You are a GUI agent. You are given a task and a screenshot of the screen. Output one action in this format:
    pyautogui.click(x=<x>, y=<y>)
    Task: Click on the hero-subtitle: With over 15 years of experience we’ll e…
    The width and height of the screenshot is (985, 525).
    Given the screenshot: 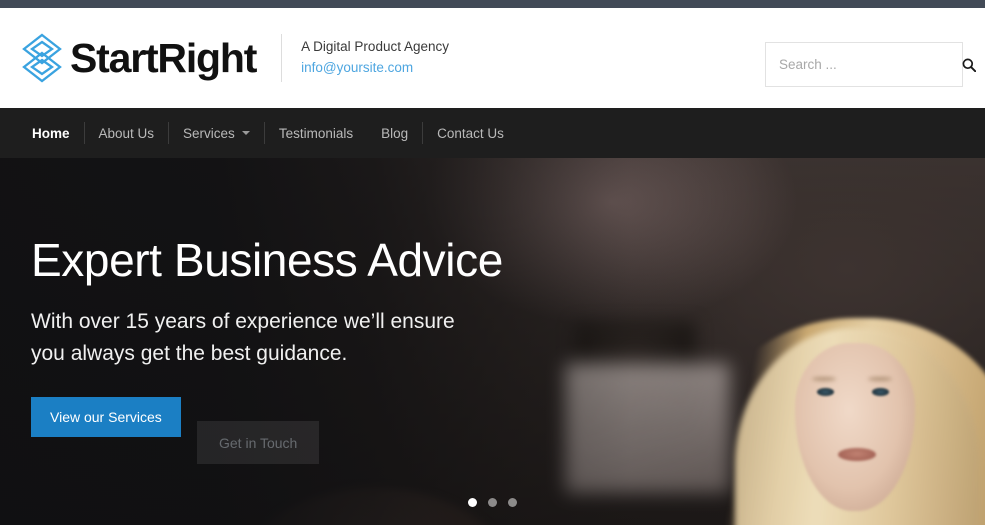 What is the action you would take?
    pyautogui.click(x=267, y=338)
    